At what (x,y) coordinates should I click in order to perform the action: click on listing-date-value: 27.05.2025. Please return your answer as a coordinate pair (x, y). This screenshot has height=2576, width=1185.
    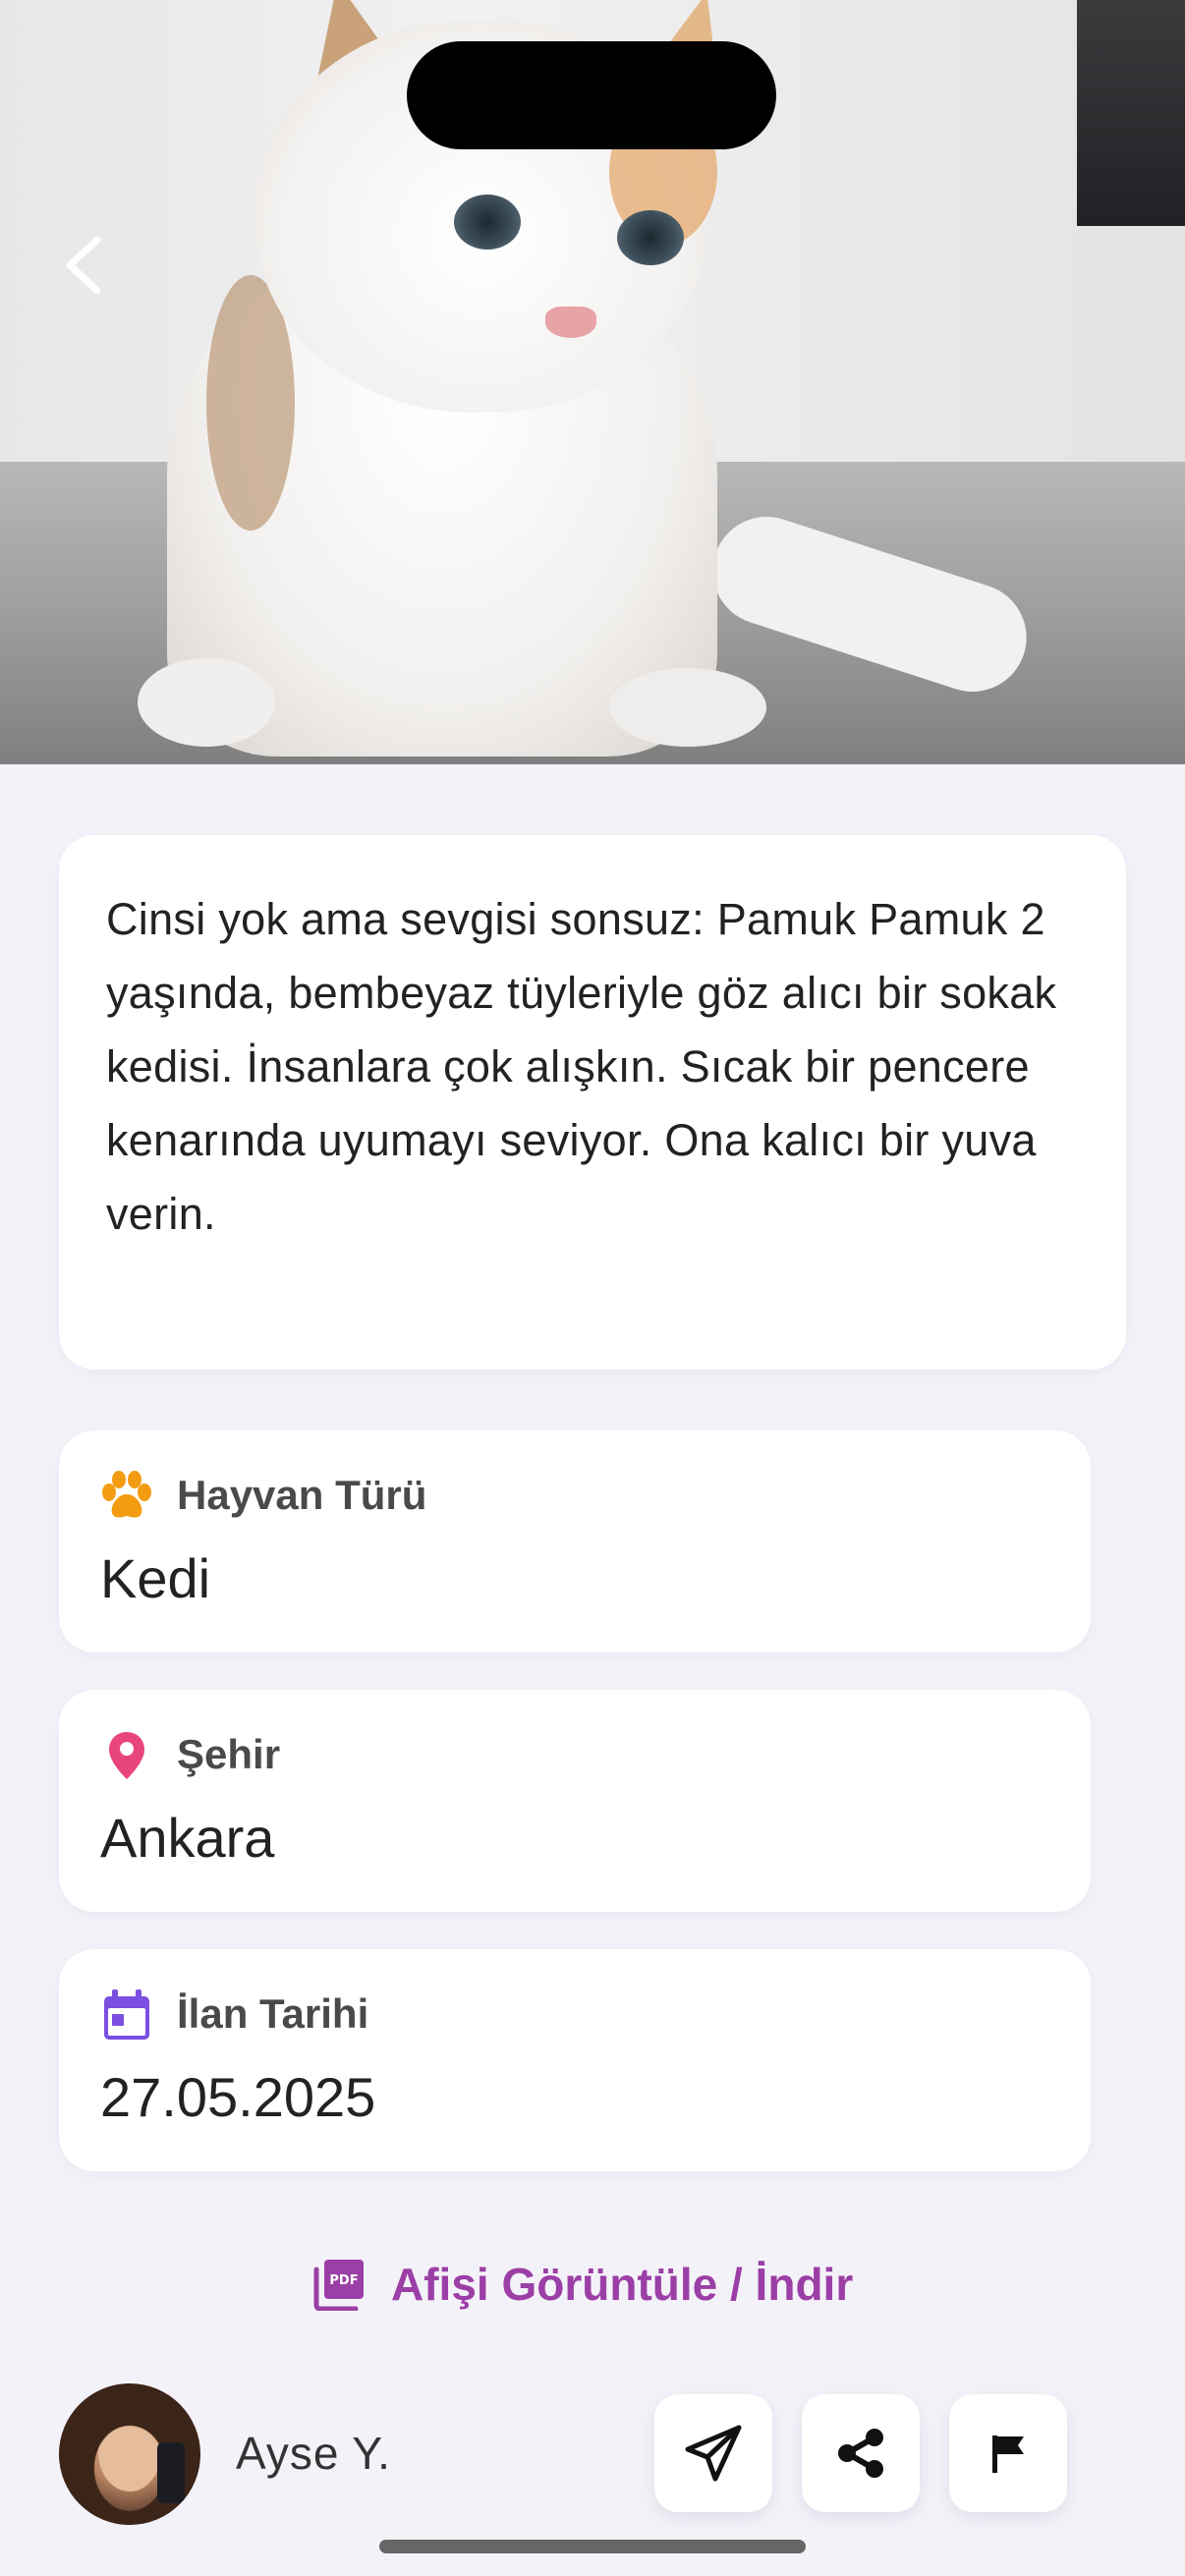
    Looking at the image, I should click on (238, 2097).